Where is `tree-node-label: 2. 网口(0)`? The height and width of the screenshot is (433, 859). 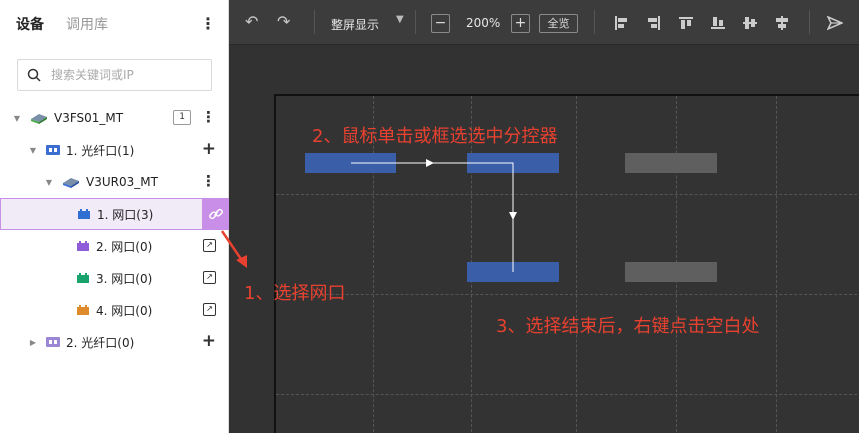 tree-node-label: 2. 网口(0) is located at coordinates (124, 246).